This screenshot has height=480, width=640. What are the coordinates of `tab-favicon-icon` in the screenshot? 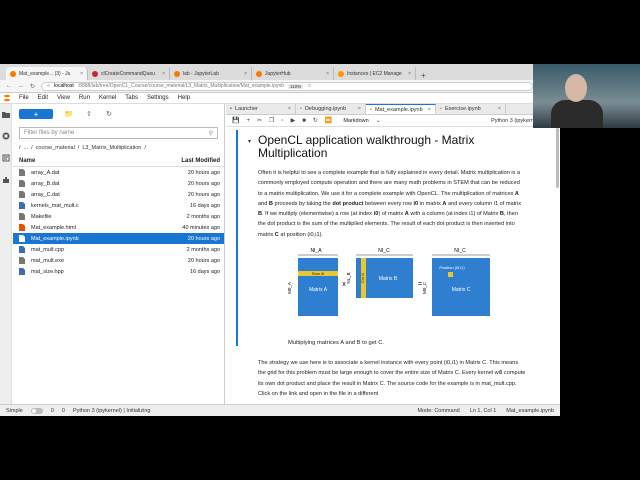 It's located at (341, 73).